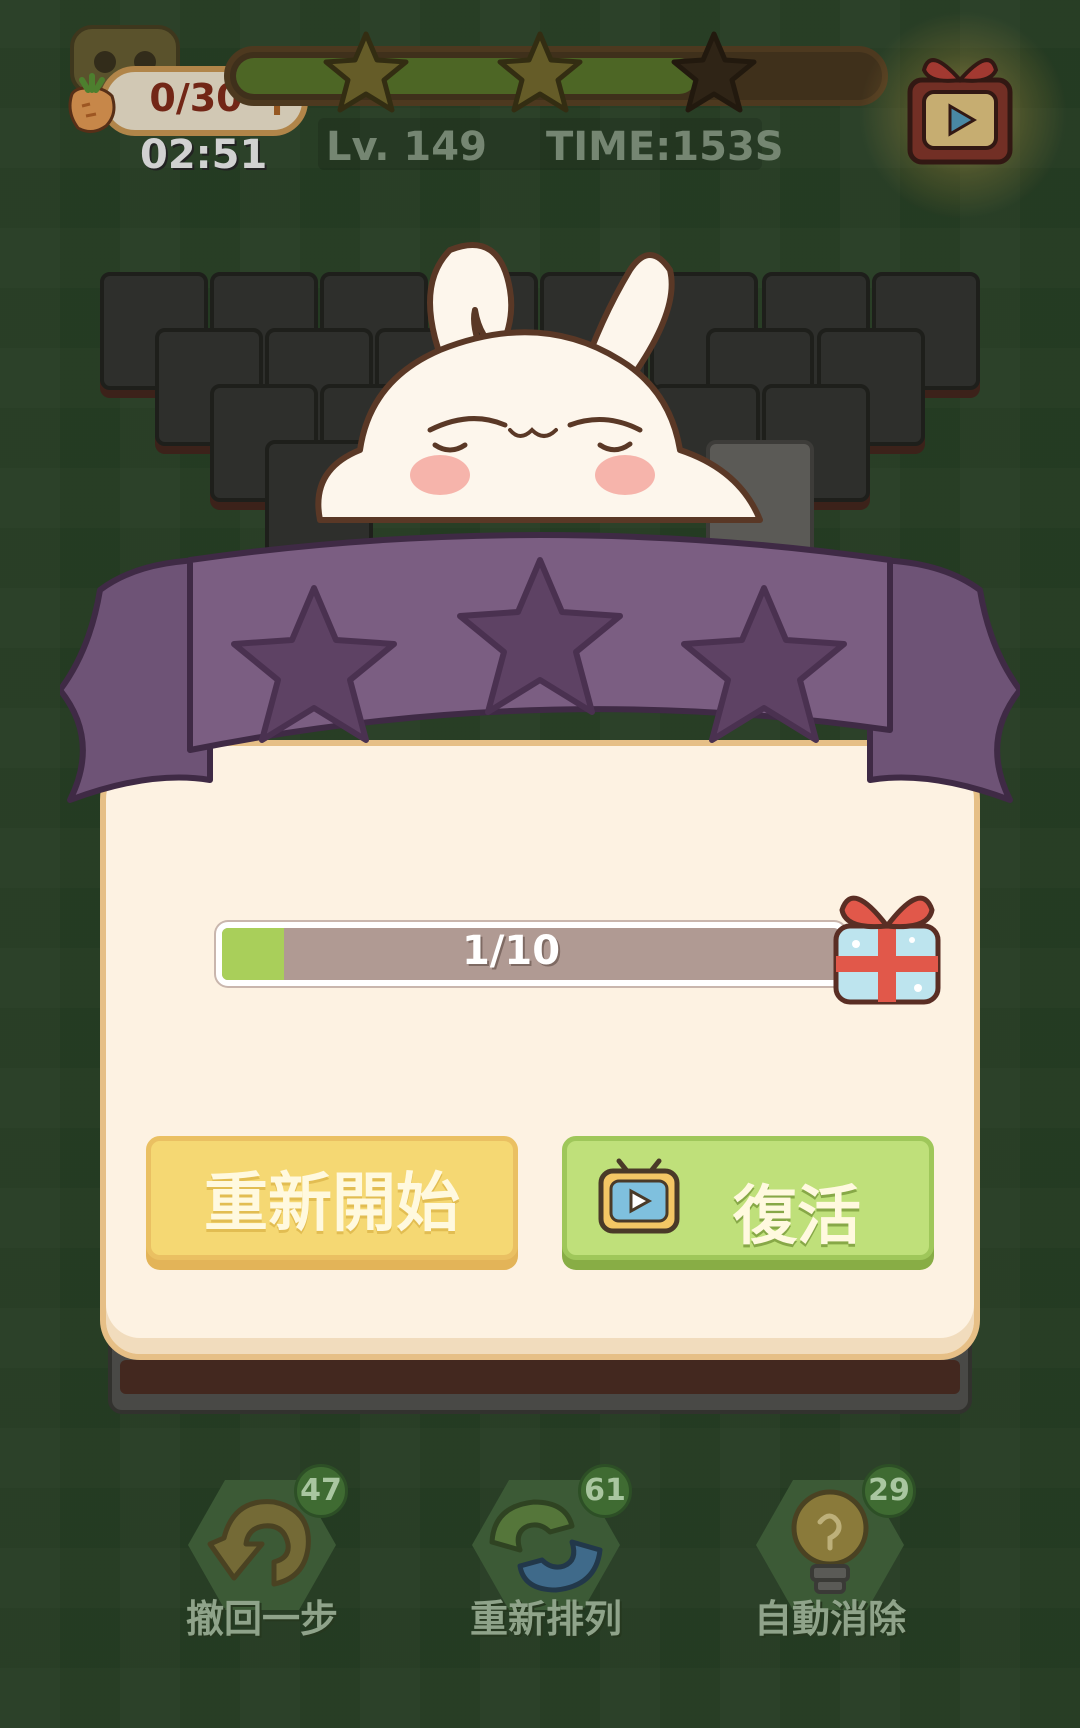 The height and width of the screenshot is (1728, 1080). I want to click on auto-clear-count-badge: 29, so click(889, 1491).